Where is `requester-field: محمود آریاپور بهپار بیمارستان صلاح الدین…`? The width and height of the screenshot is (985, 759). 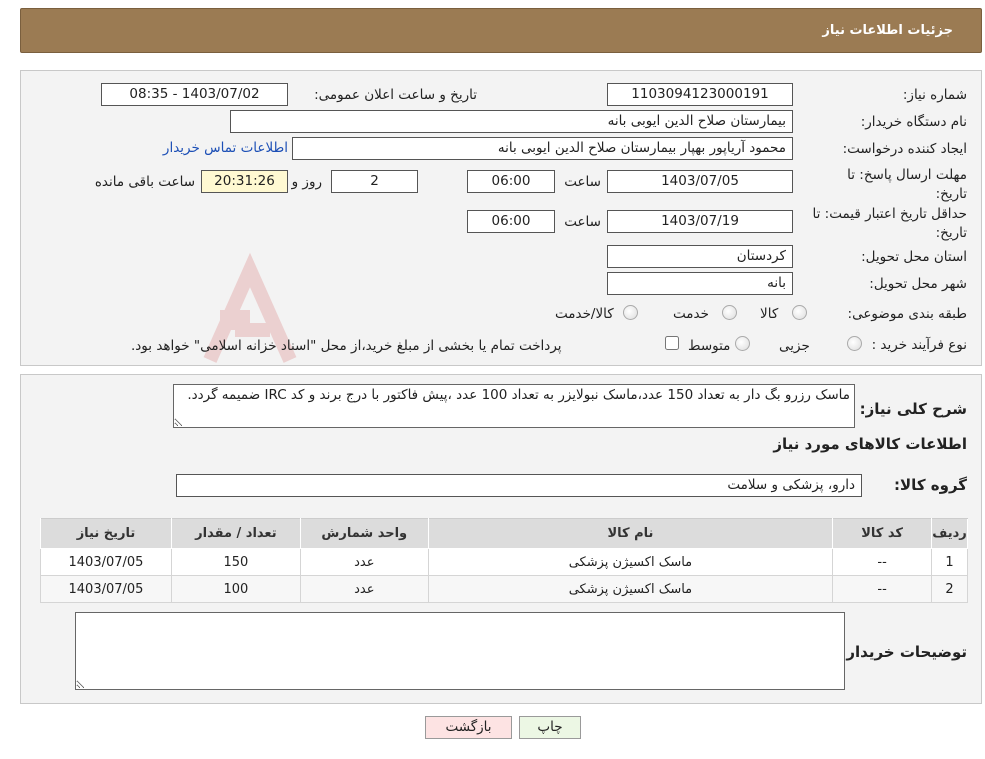
requester-field: محمود آریاپور بهپار بیمارستان صلاح الدین… is located at coordinates (542, 148).